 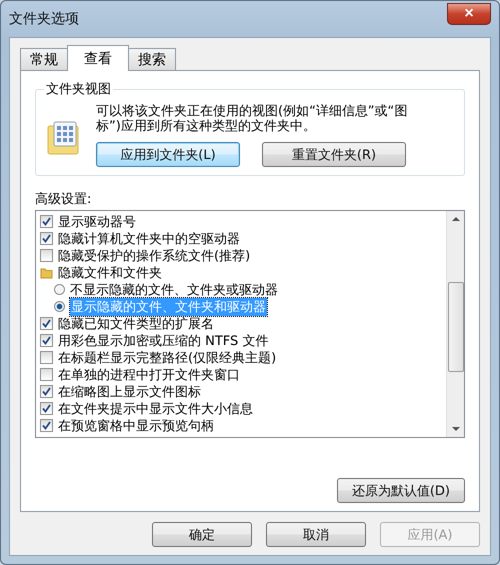 What do you see at coordinates (163, 341) in the screenshot?
I see `option-label: 用彩色显示加密或压缩的 NTFS 文件` at bounding box center [163, 341].